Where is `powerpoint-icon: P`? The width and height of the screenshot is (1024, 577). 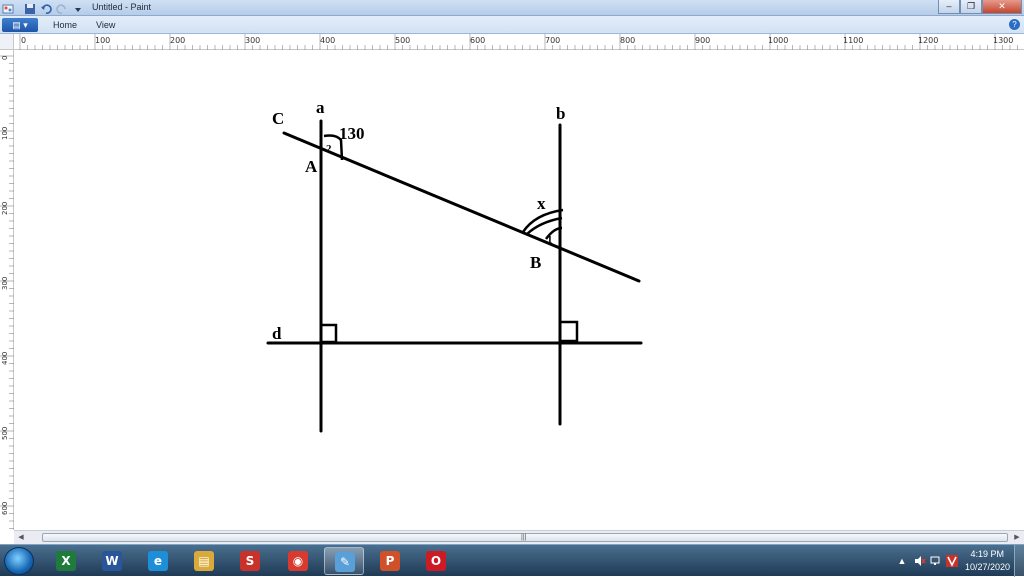
powerpoint-icon: P is located at coordinates (390, 561).